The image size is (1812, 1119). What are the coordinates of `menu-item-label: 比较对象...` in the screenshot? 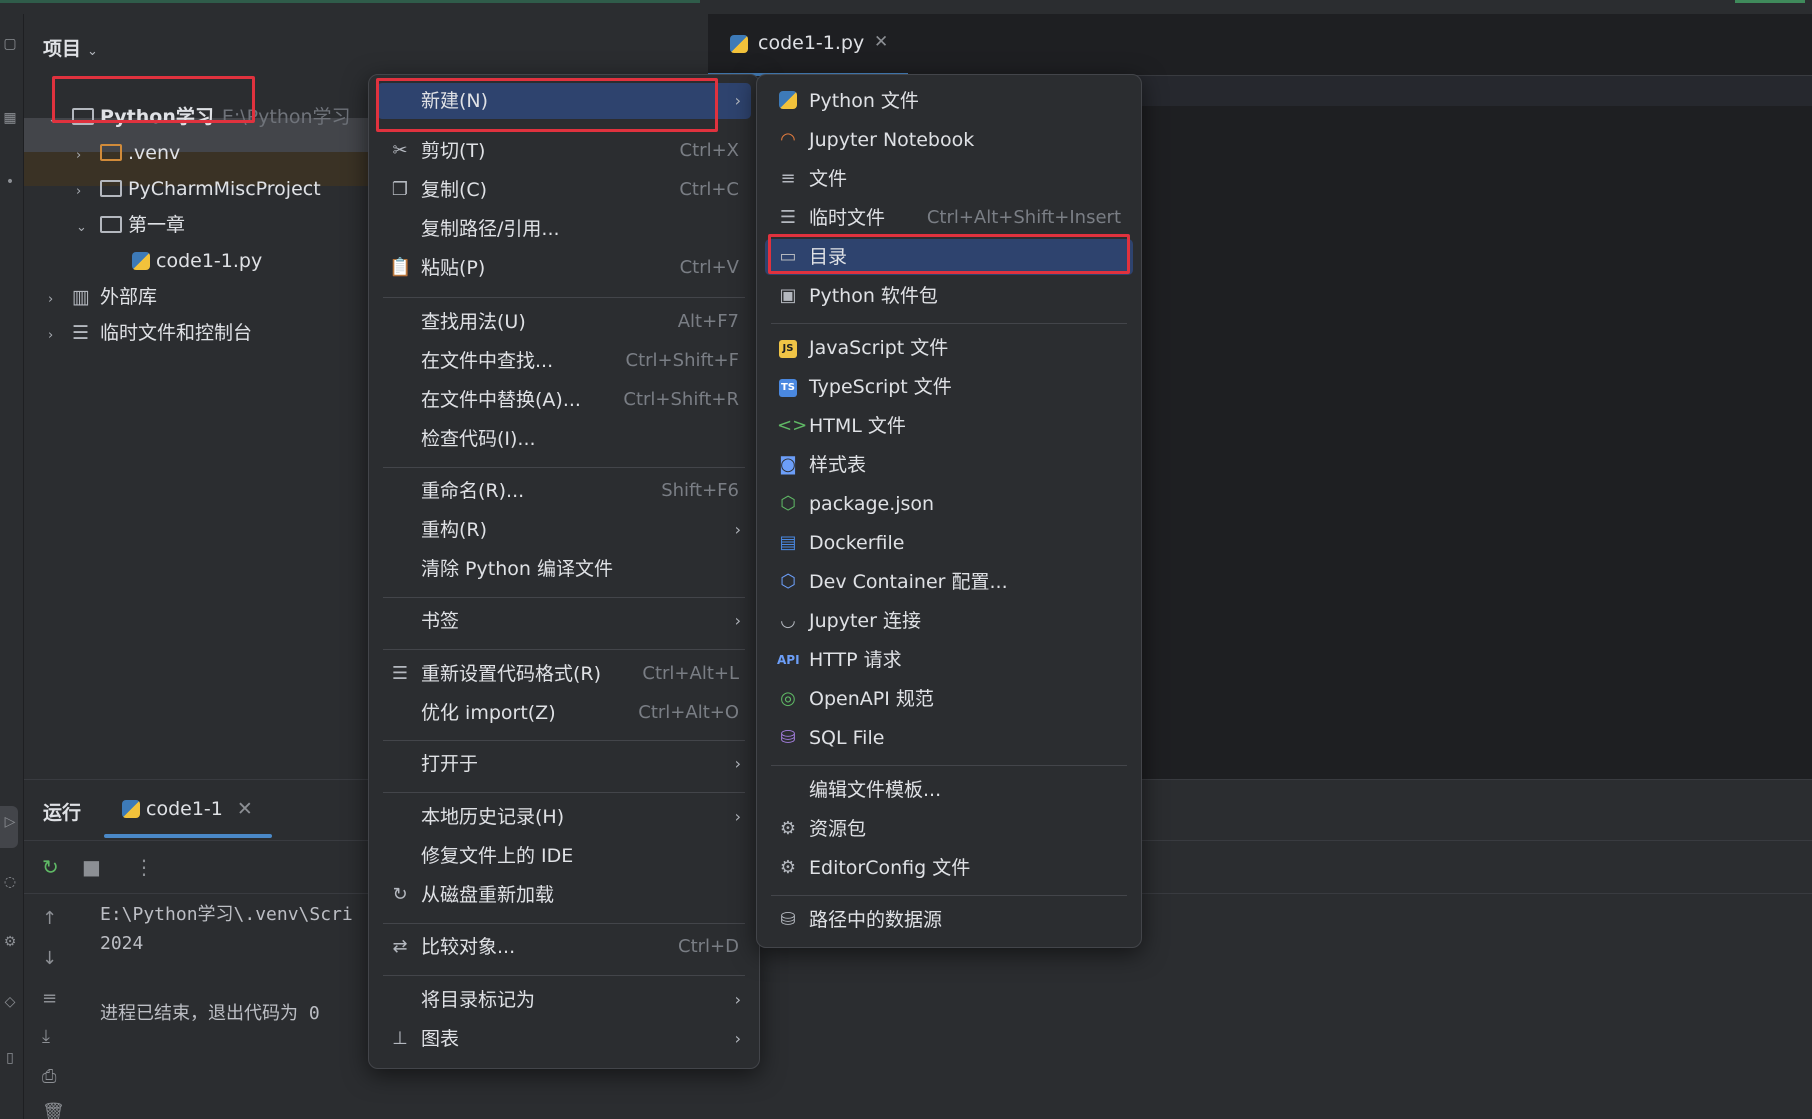 It's located at (468, 947).